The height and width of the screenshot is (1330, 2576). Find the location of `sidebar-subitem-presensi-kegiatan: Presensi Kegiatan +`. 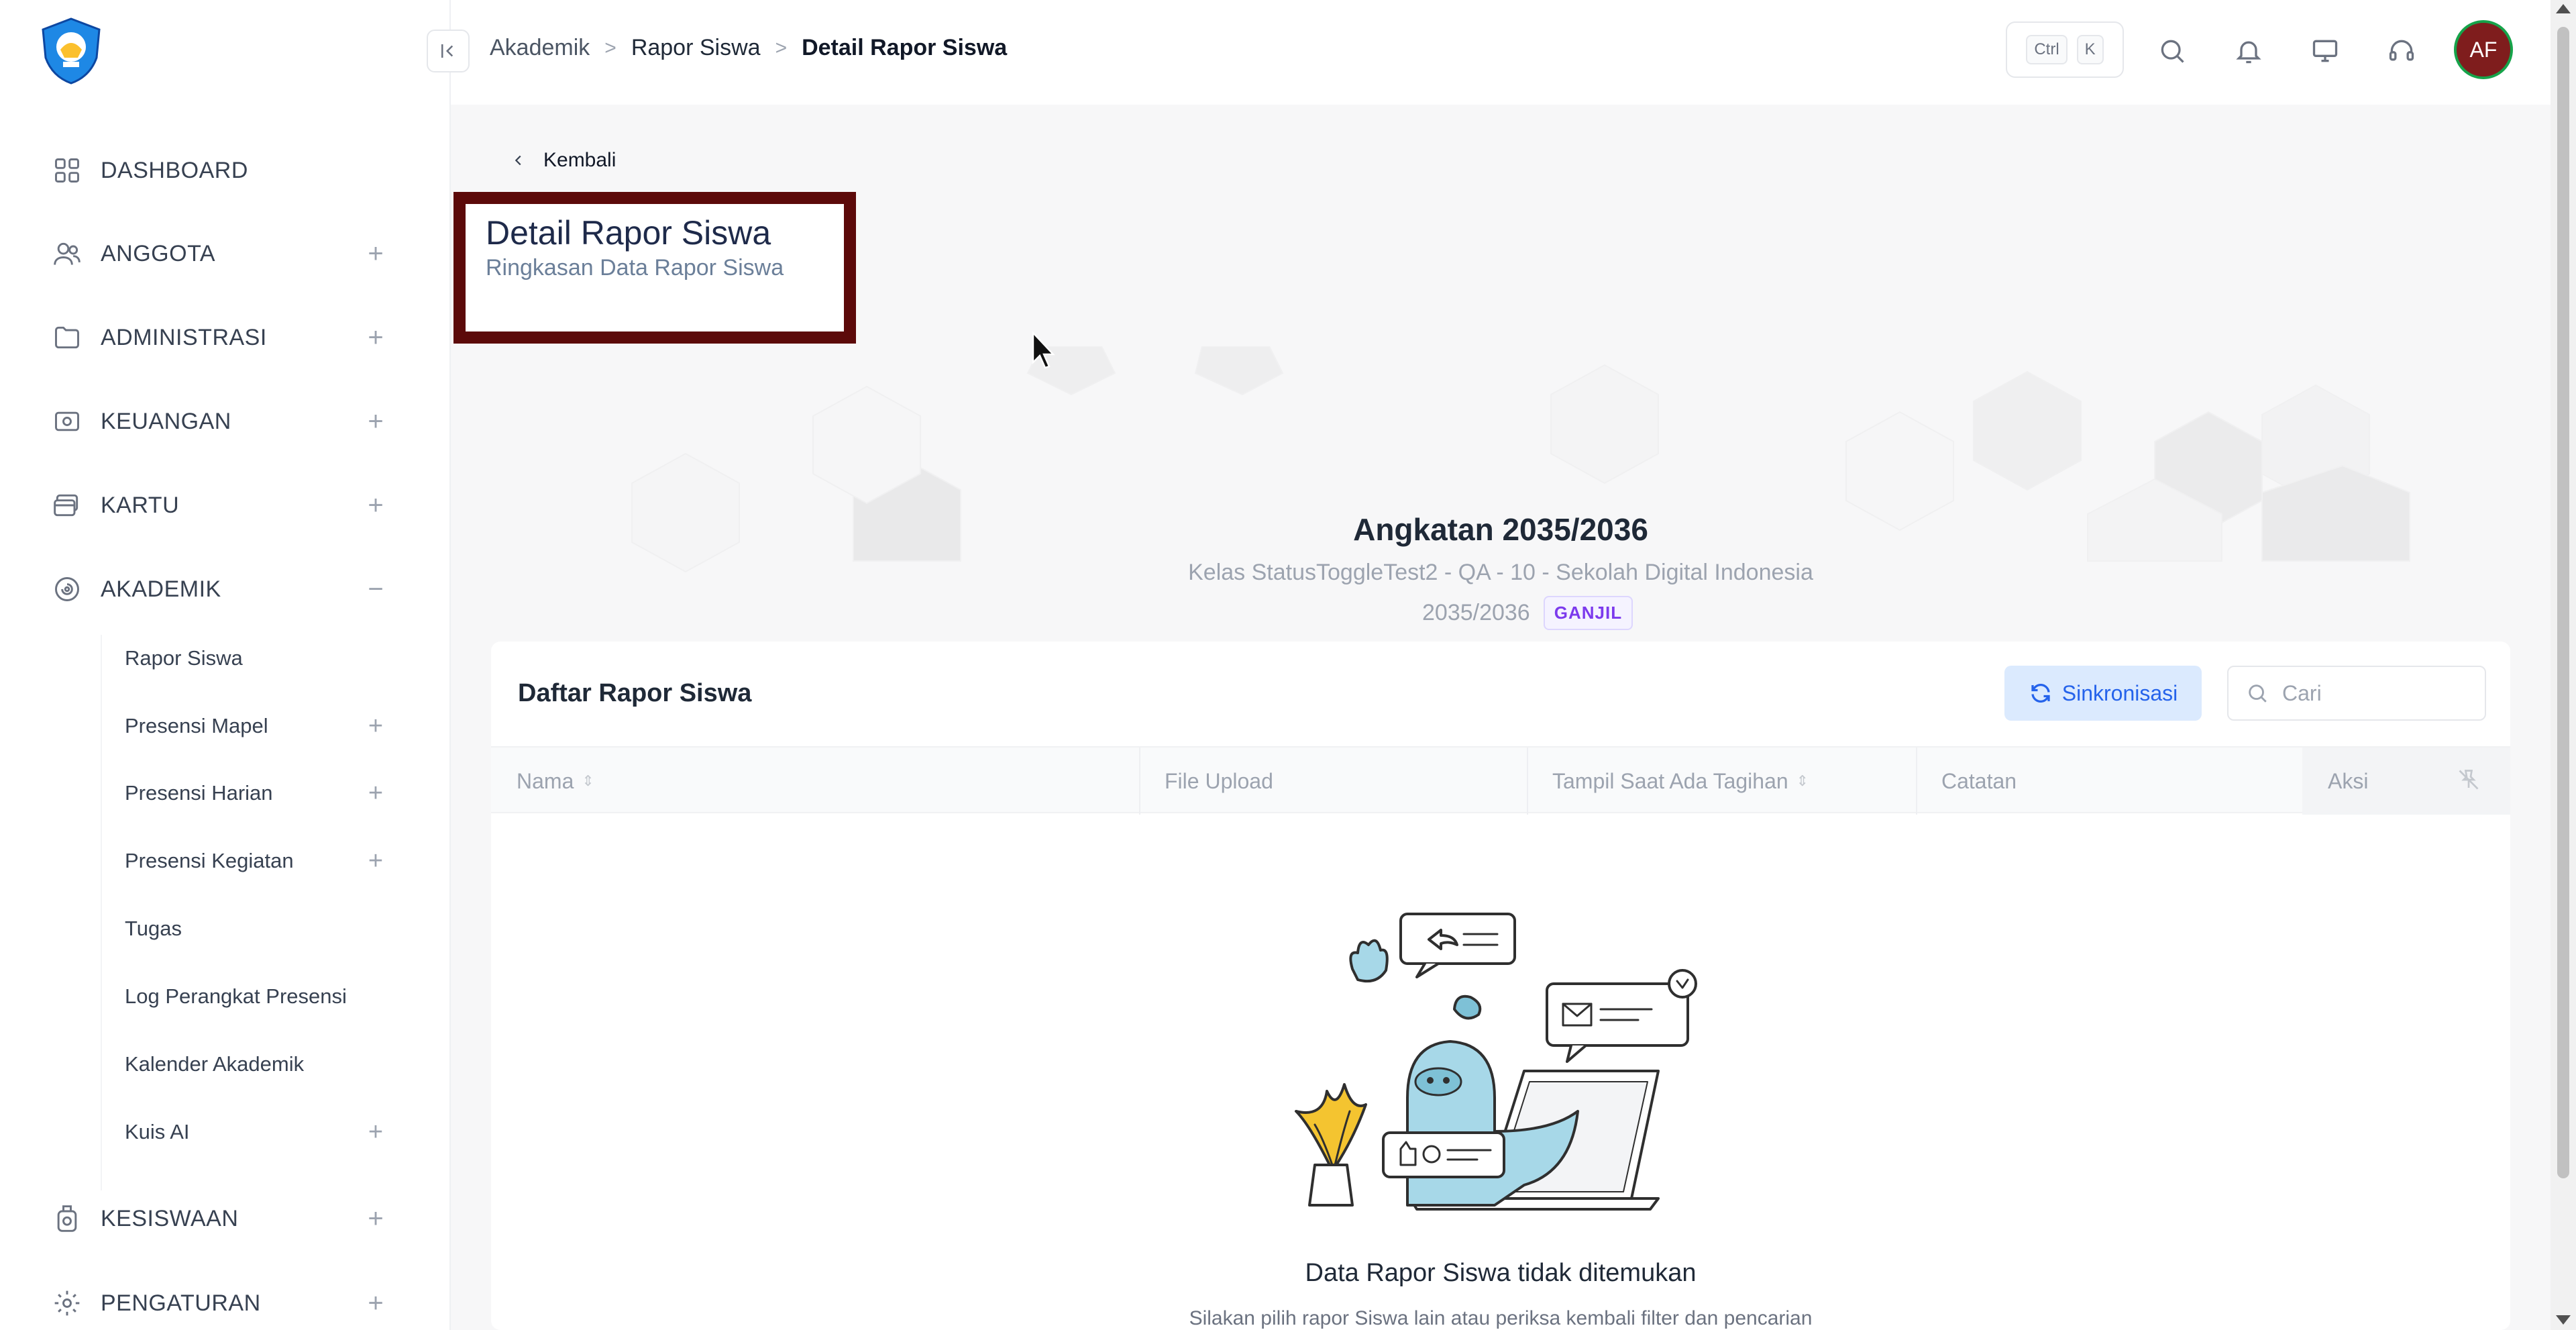

sidebar-subitem-presensi-kegiatan: Presensi Kegiatan + is located at coordinates (224, 861).